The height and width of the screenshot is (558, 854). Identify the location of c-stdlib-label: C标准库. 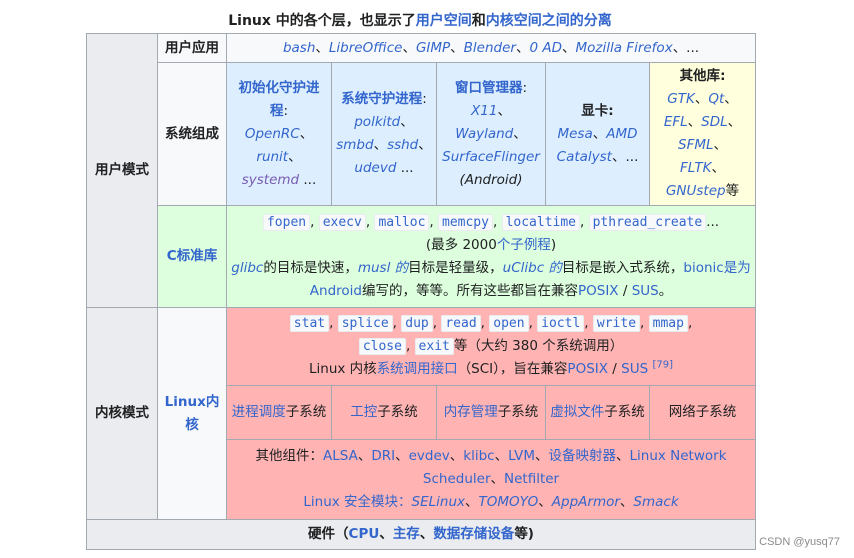
(192, 256).